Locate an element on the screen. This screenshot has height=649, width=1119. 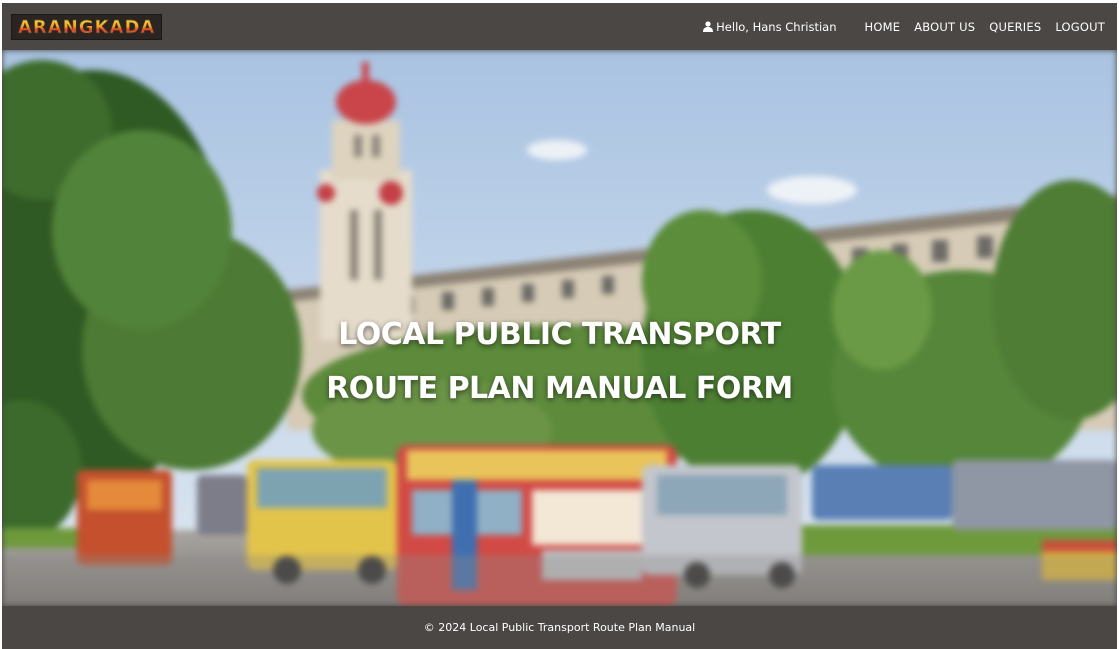
site-logo-text: ARANGKADA is located at coordinates (87, 27).